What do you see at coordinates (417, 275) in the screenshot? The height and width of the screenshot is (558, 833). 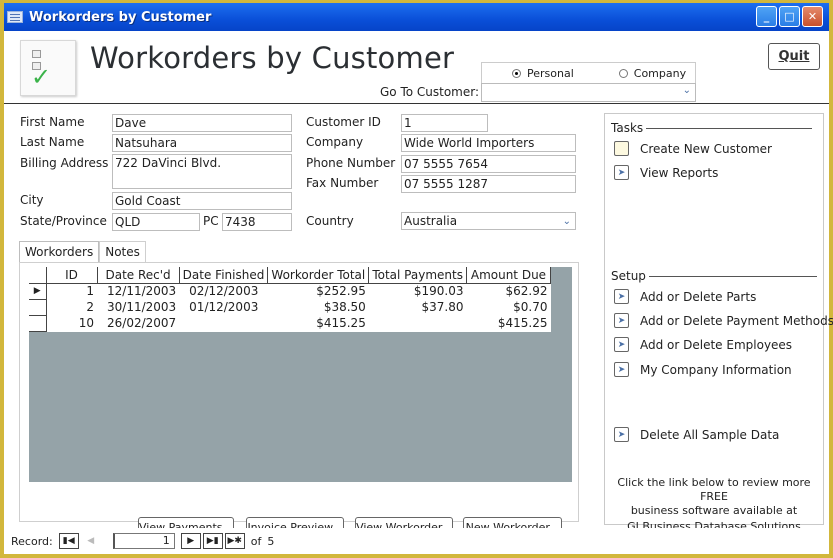 I see `column-header-total-payments: Total Payments` at bounding box center [417, 275].